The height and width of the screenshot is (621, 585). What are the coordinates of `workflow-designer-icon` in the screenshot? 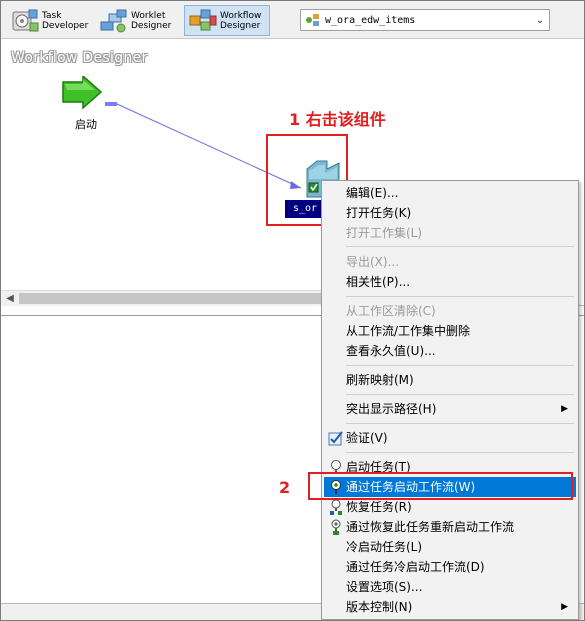 It's located at (203, 21).